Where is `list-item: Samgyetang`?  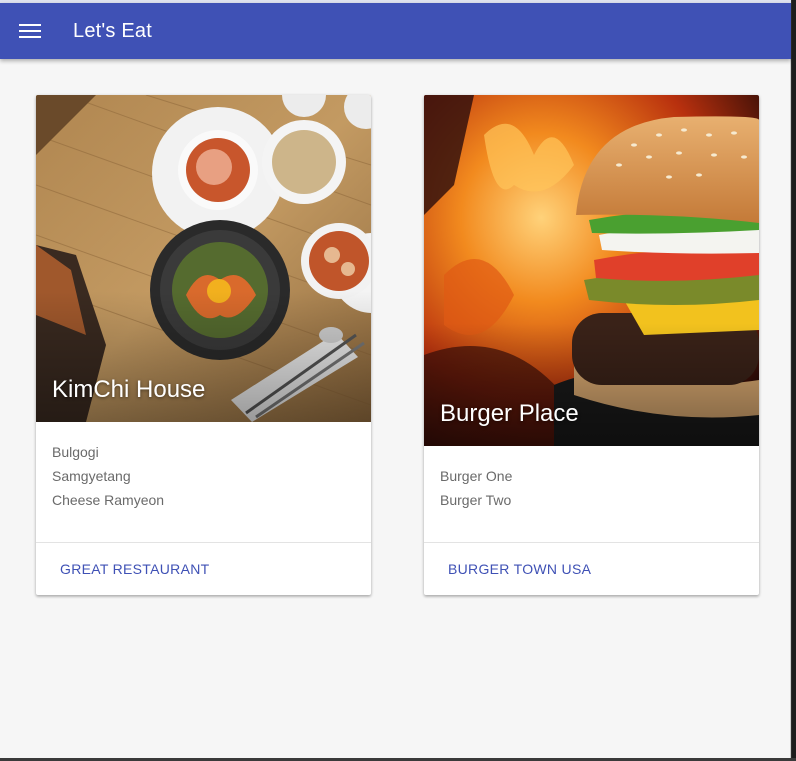 list-item: Samgyetang is located at coordinates (91, 476).